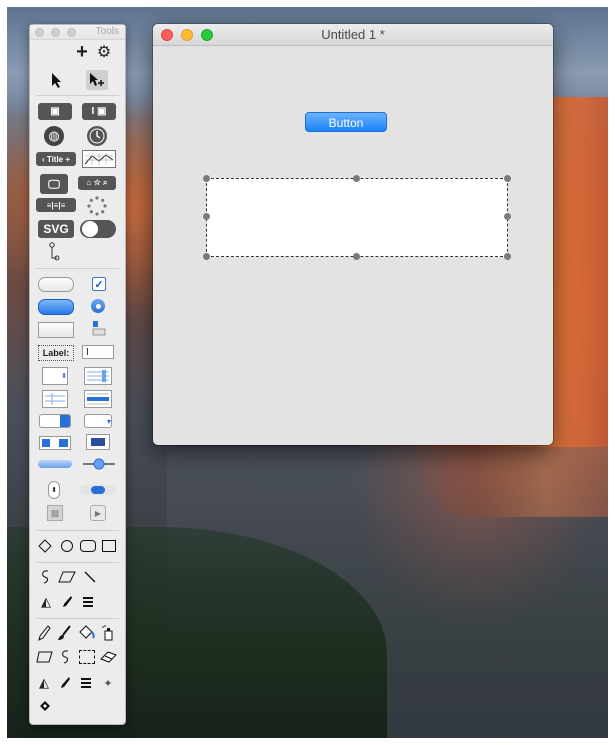 This screenshot has width=615, height=745. What do you see at coordinates (67, 577) in the screenshot?
I see `polygon-icon` at bounding box center [67, 577].